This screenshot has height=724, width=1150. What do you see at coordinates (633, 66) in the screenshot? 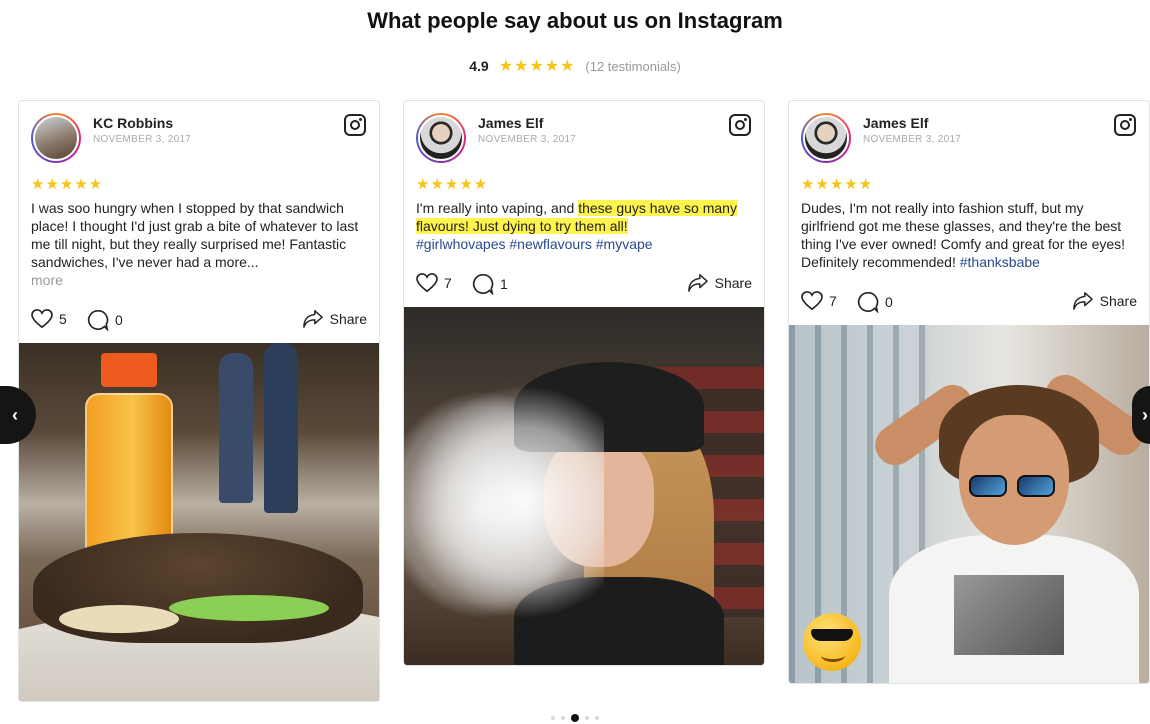
I see `testimonial-count: (12 testimonials)` at bounding box center [633, 66].